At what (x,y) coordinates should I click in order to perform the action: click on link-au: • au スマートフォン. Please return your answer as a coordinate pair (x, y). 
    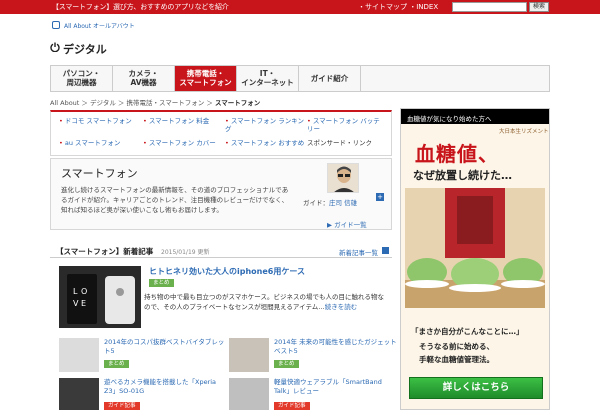
    Looking at the image, I should click on (89, 143).